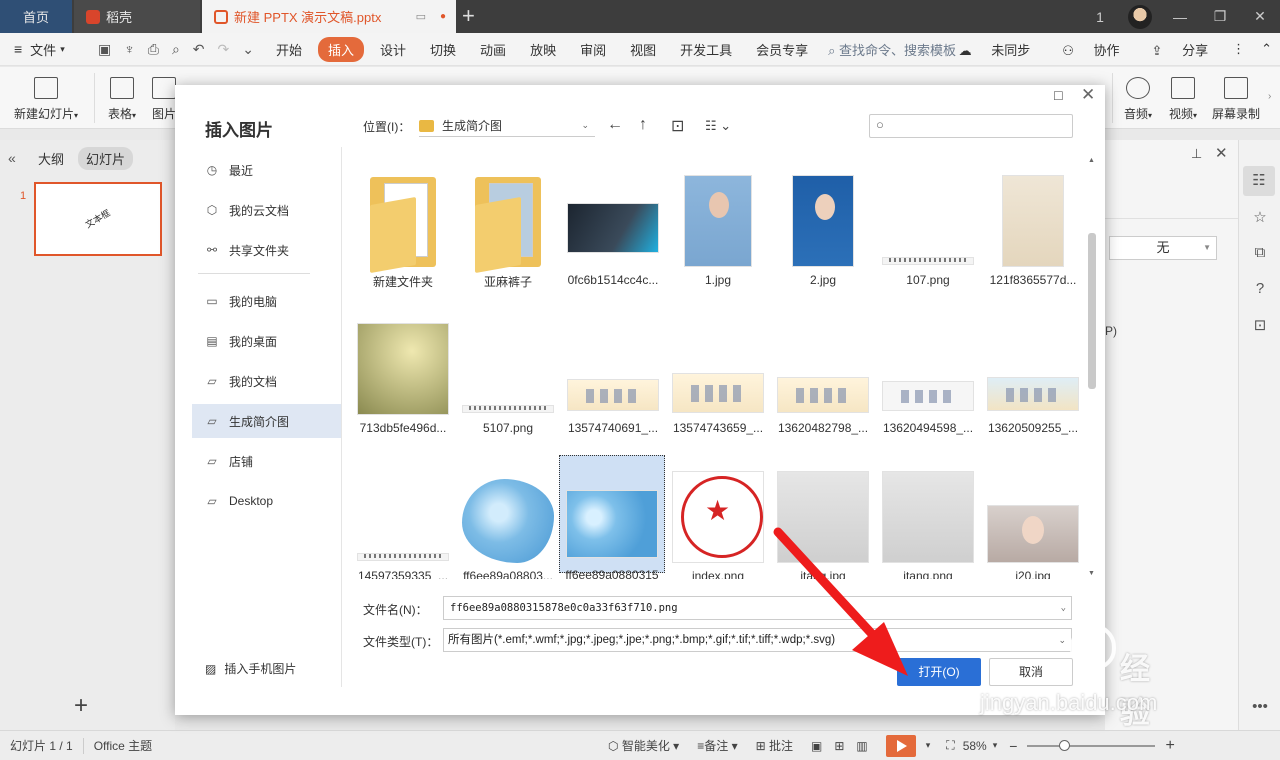 The width and height of the screenshot is (1280, 760). I want to click on place-shop: ▱ 店铺, so click(267, 461).